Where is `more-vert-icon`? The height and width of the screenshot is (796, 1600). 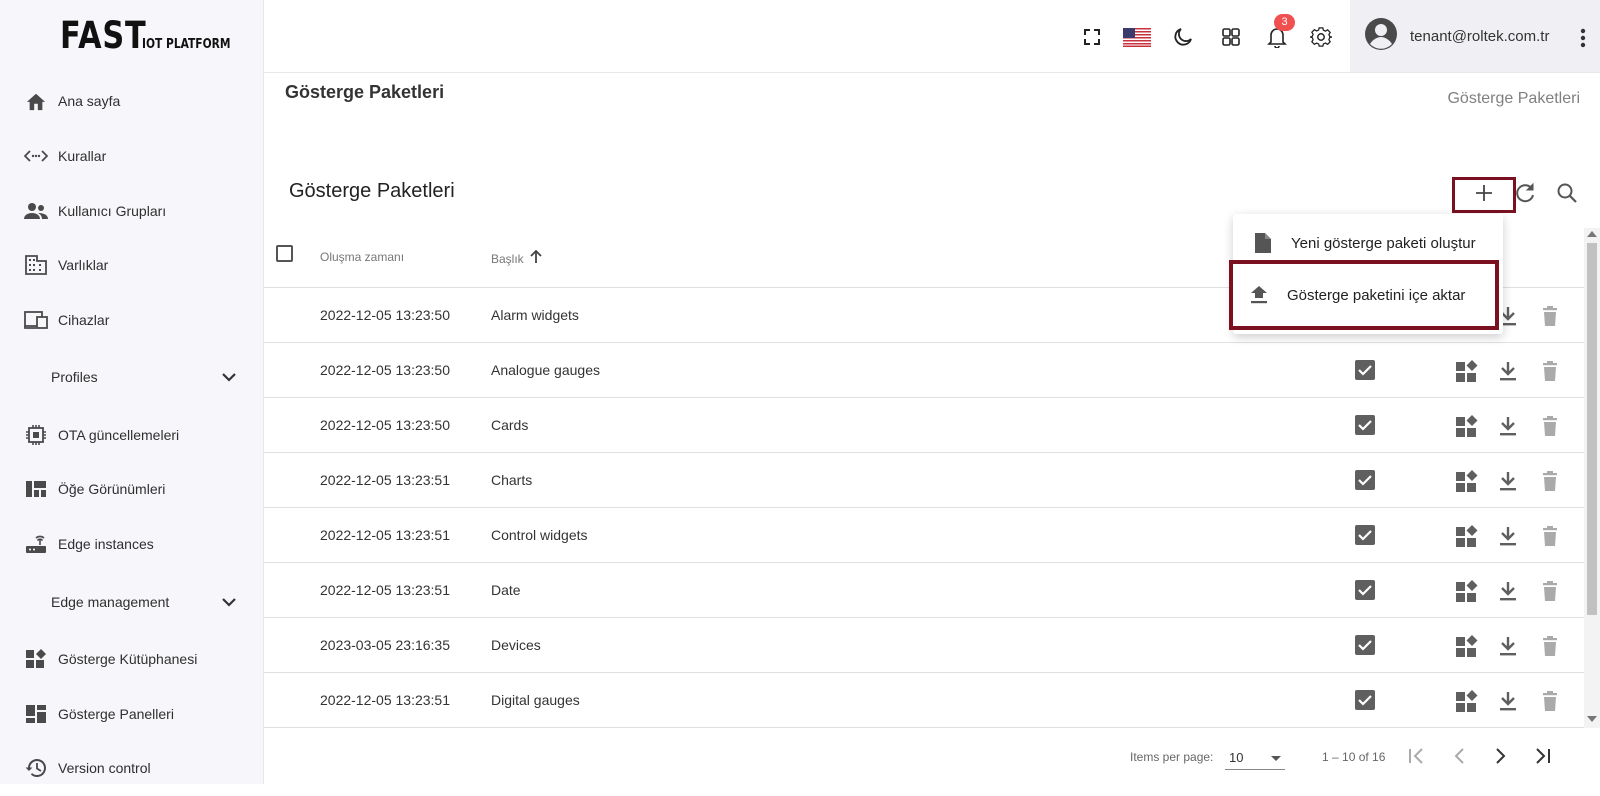 more-vert-icon is located at coordinates (1583, 40).